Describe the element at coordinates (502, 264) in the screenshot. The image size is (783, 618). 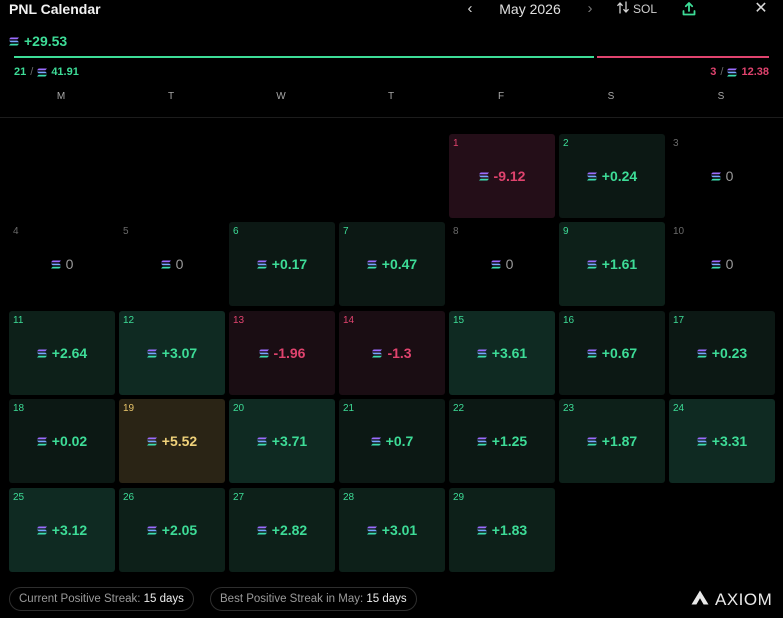
I see `calendar-day-cell: 80` at that location.